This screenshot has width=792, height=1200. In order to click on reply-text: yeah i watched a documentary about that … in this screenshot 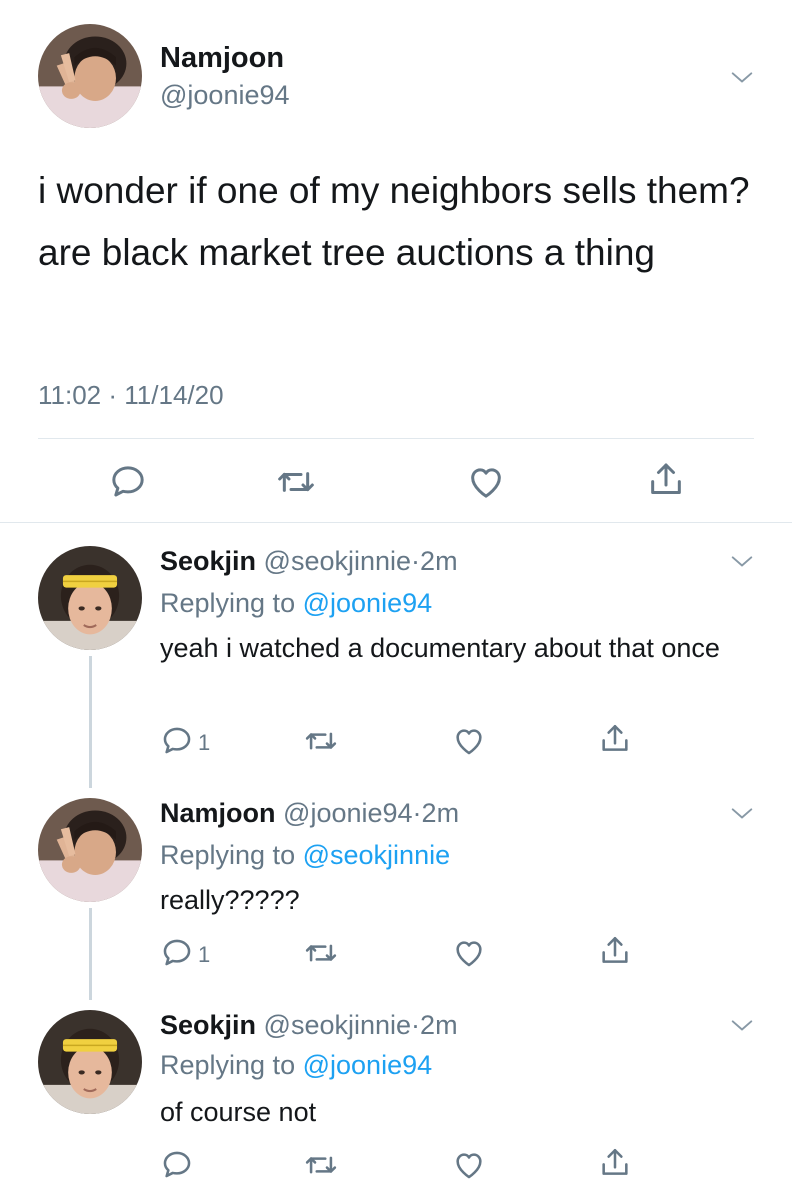, I will do `click(440, 648)`.